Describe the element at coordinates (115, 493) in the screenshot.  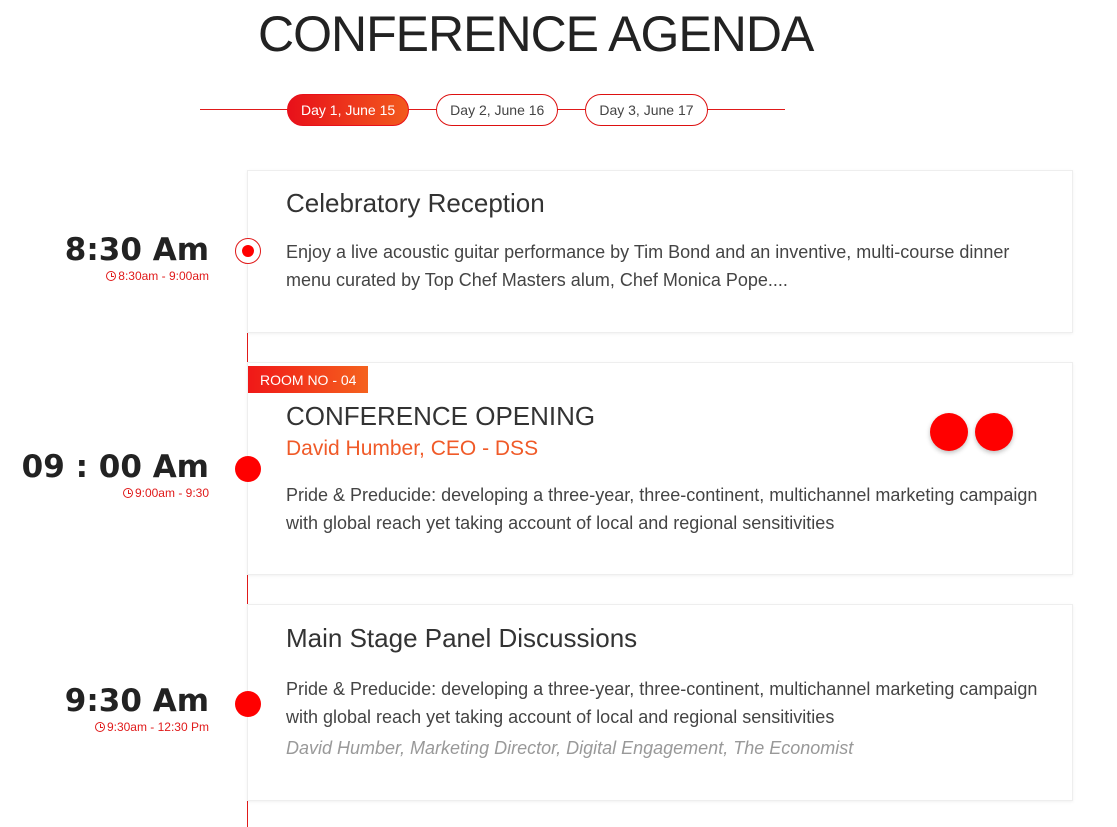
I see `time-range: 9:00am - 9:30` at that location.